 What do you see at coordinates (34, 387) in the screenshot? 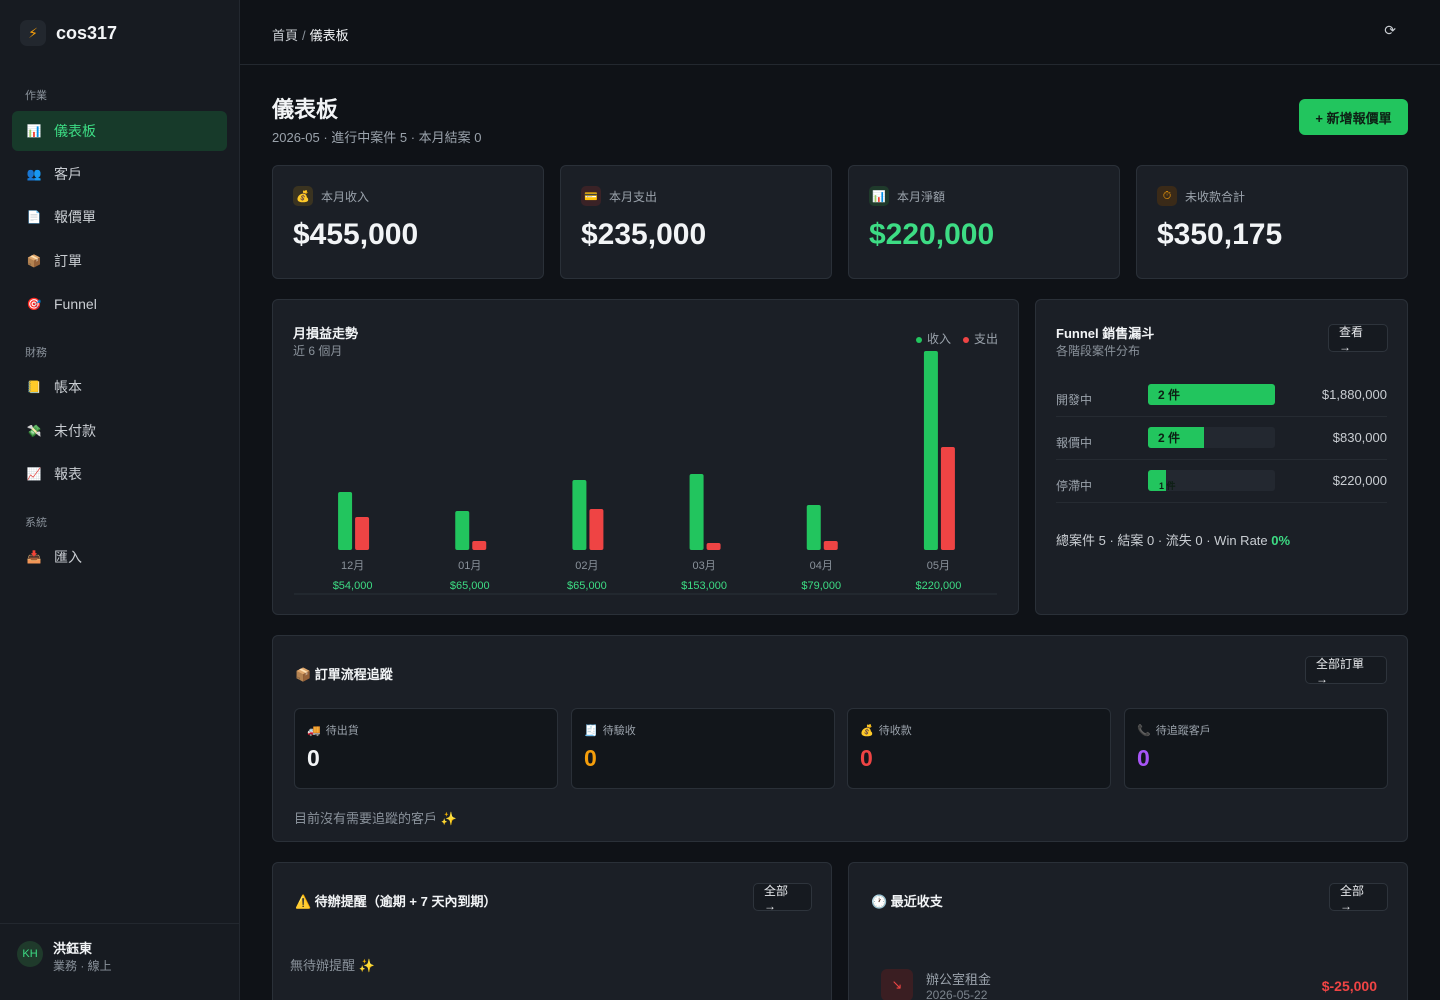
I see `ledger-icon: 📒` at bounding box center [34, 387].